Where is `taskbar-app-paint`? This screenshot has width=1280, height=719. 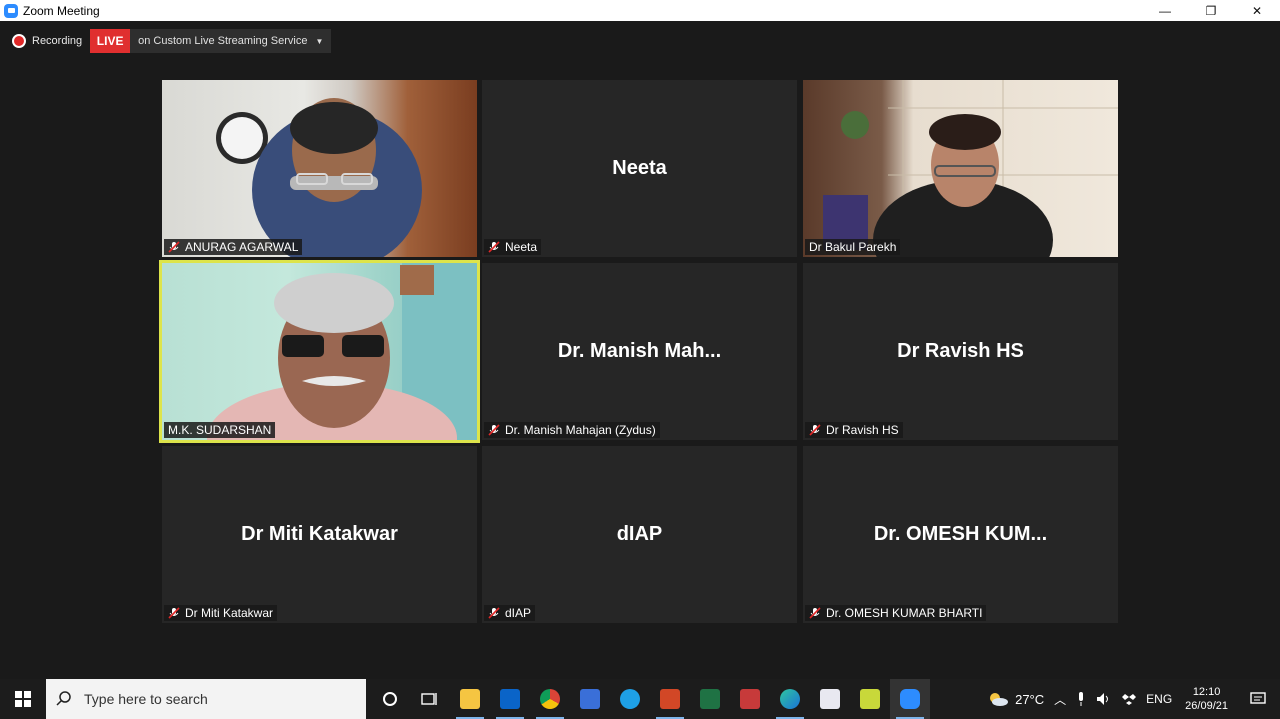
taskbar-app-paint is located at coordinates (830, 699).